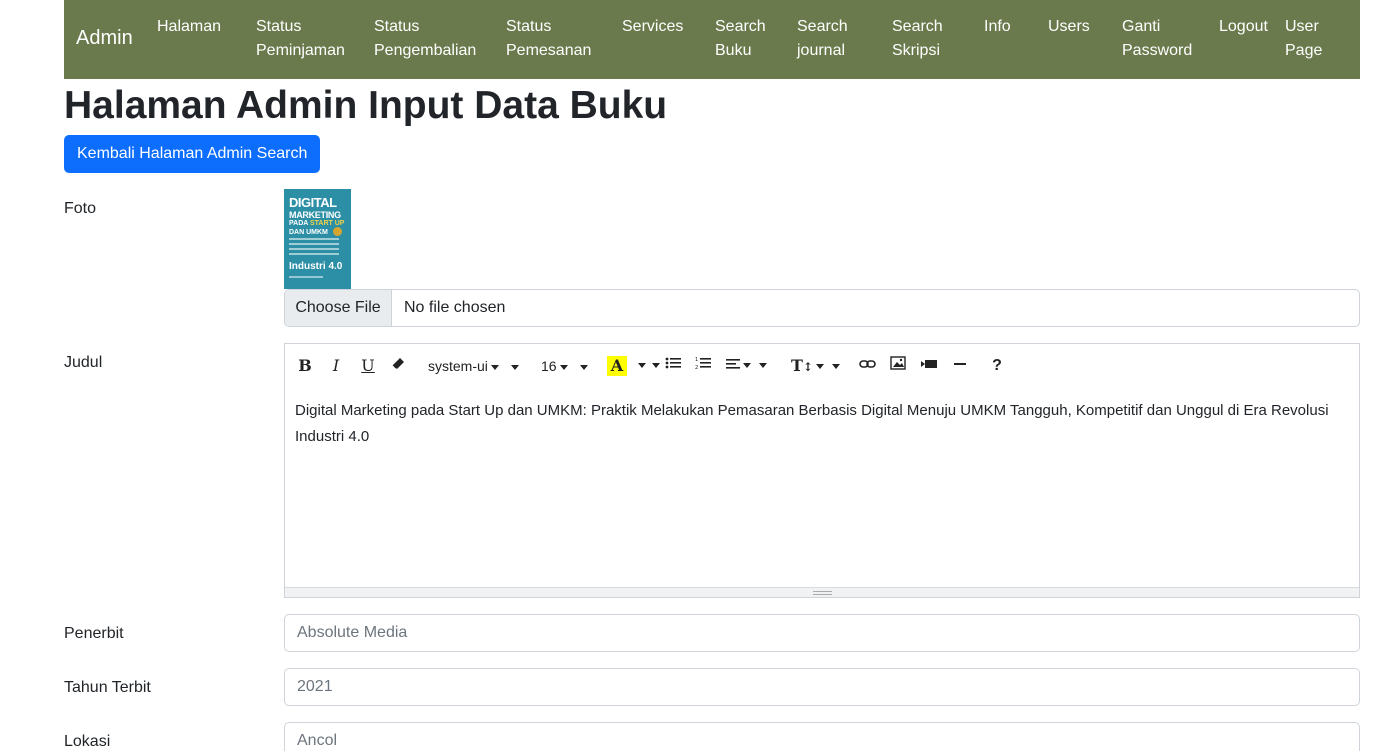 The width and height of the screenshot is (1392, 751). What do you see at coordinates (366, 105) in the screenshot?
I see `page-title: Halaman Admin Input Data Buku` at bounding box center [366, 105].